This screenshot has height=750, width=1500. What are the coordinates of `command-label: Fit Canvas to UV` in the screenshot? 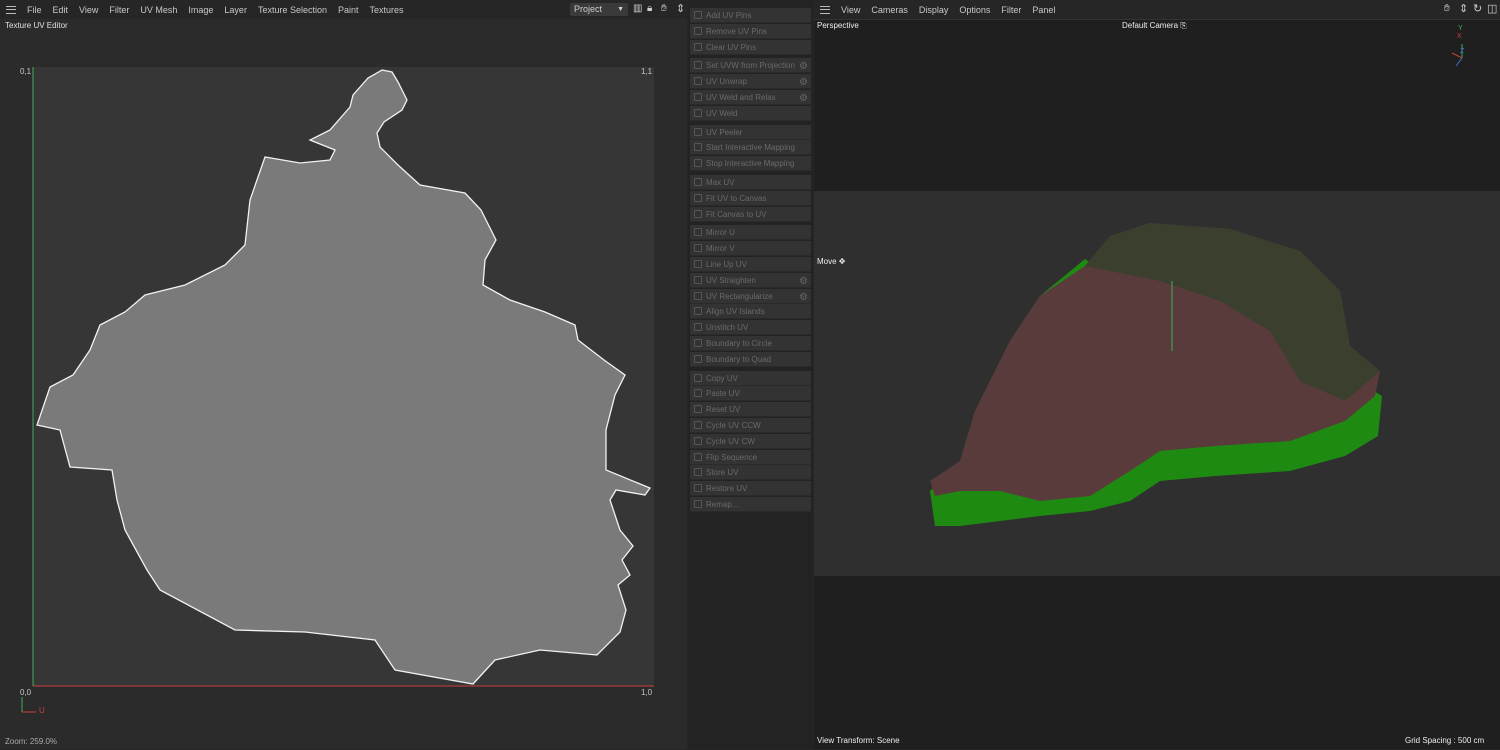 It's located at (736, 214).